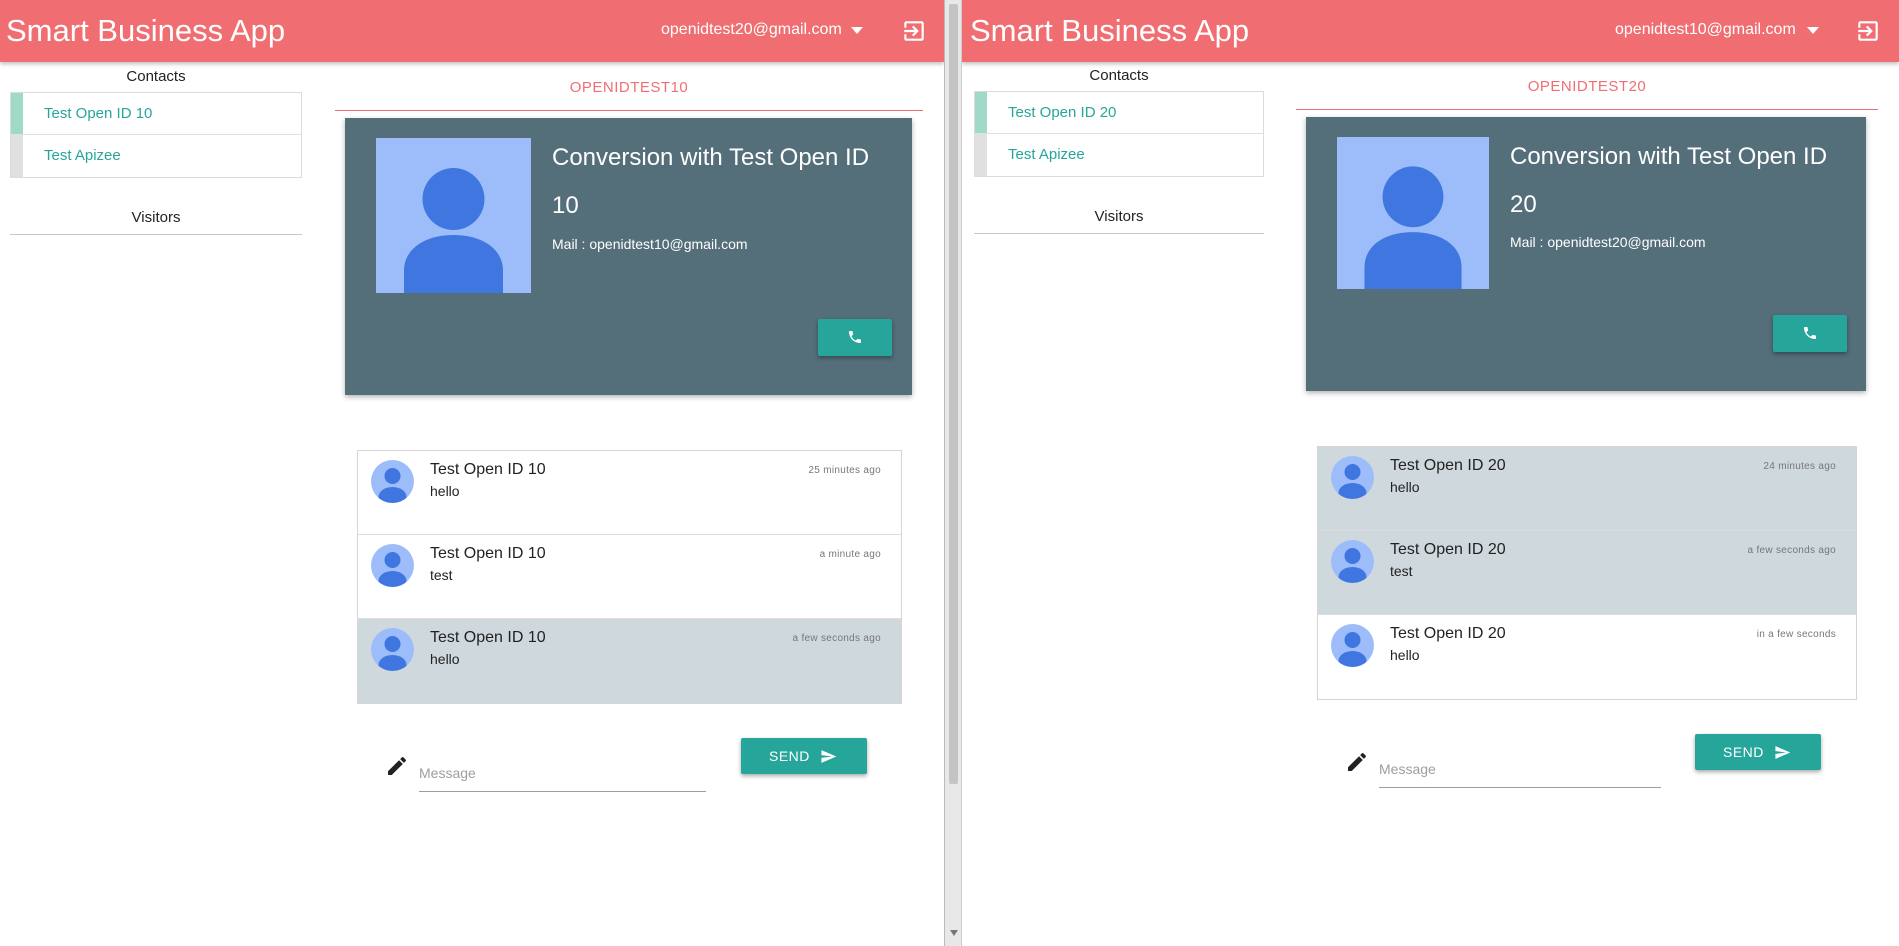 This screenshot has width=1899, height=946. I want to click on message-item: Test Open ID 10 hello a few seconds ago, so click(629, 661).